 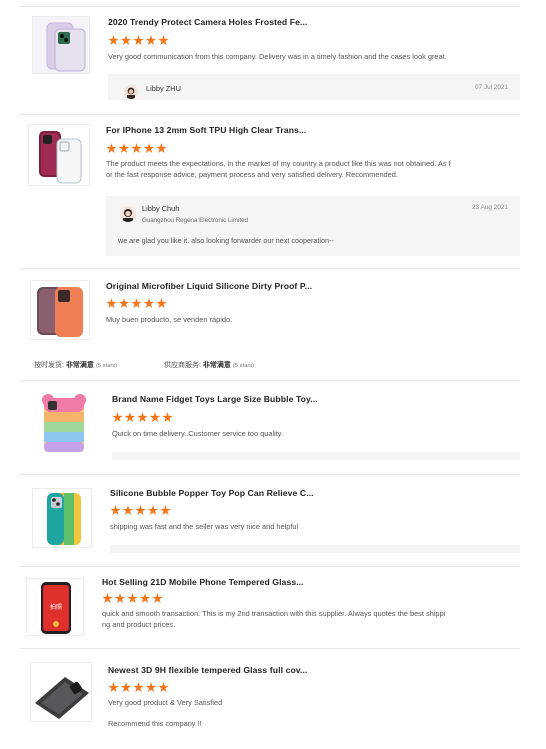 I want to click on tempered-glass-image: 拍照, so click(x=55, y=607).